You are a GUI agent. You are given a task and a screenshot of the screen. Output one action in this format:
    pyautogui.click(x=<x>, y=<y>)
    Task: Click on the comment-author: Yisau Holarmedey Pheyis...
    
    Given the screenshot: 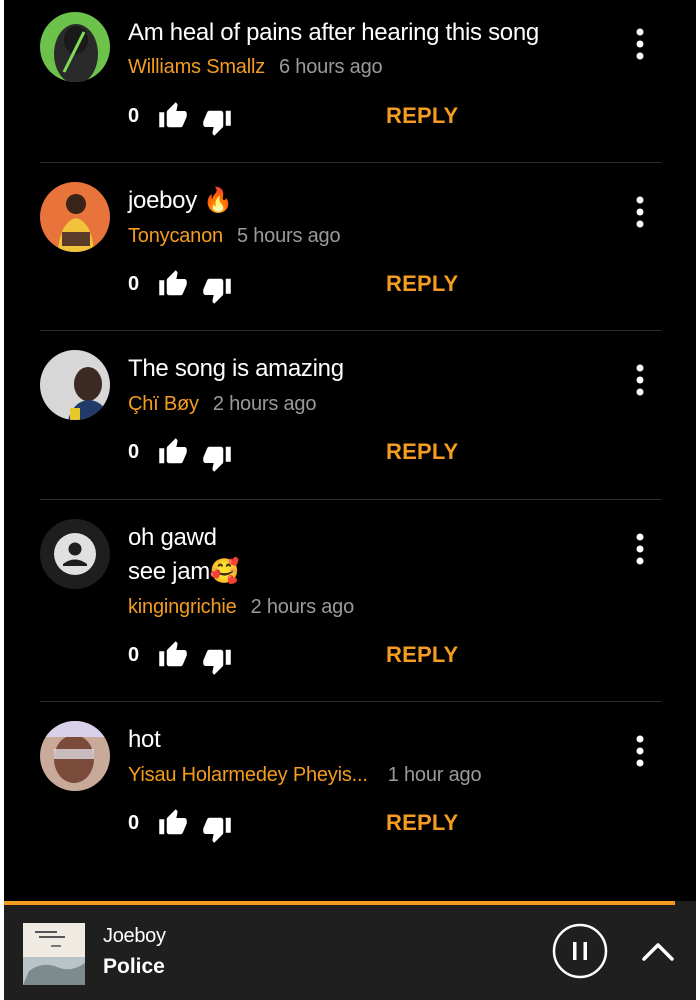 What is the action you would take?
    pyautogui.click(x=248, y=775)
    